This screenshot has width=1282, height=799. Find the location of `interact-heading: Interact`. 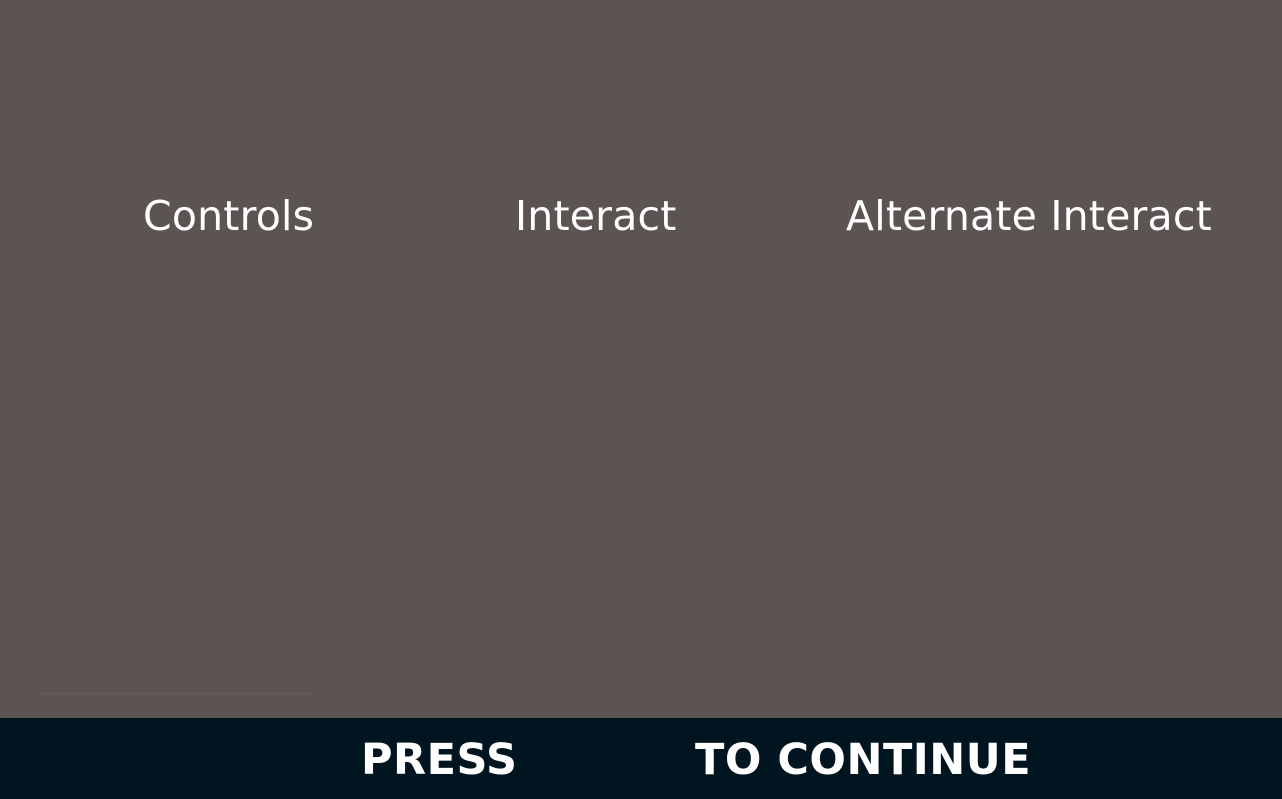

interact-heading: Interact is located at coordinates (596, 216).